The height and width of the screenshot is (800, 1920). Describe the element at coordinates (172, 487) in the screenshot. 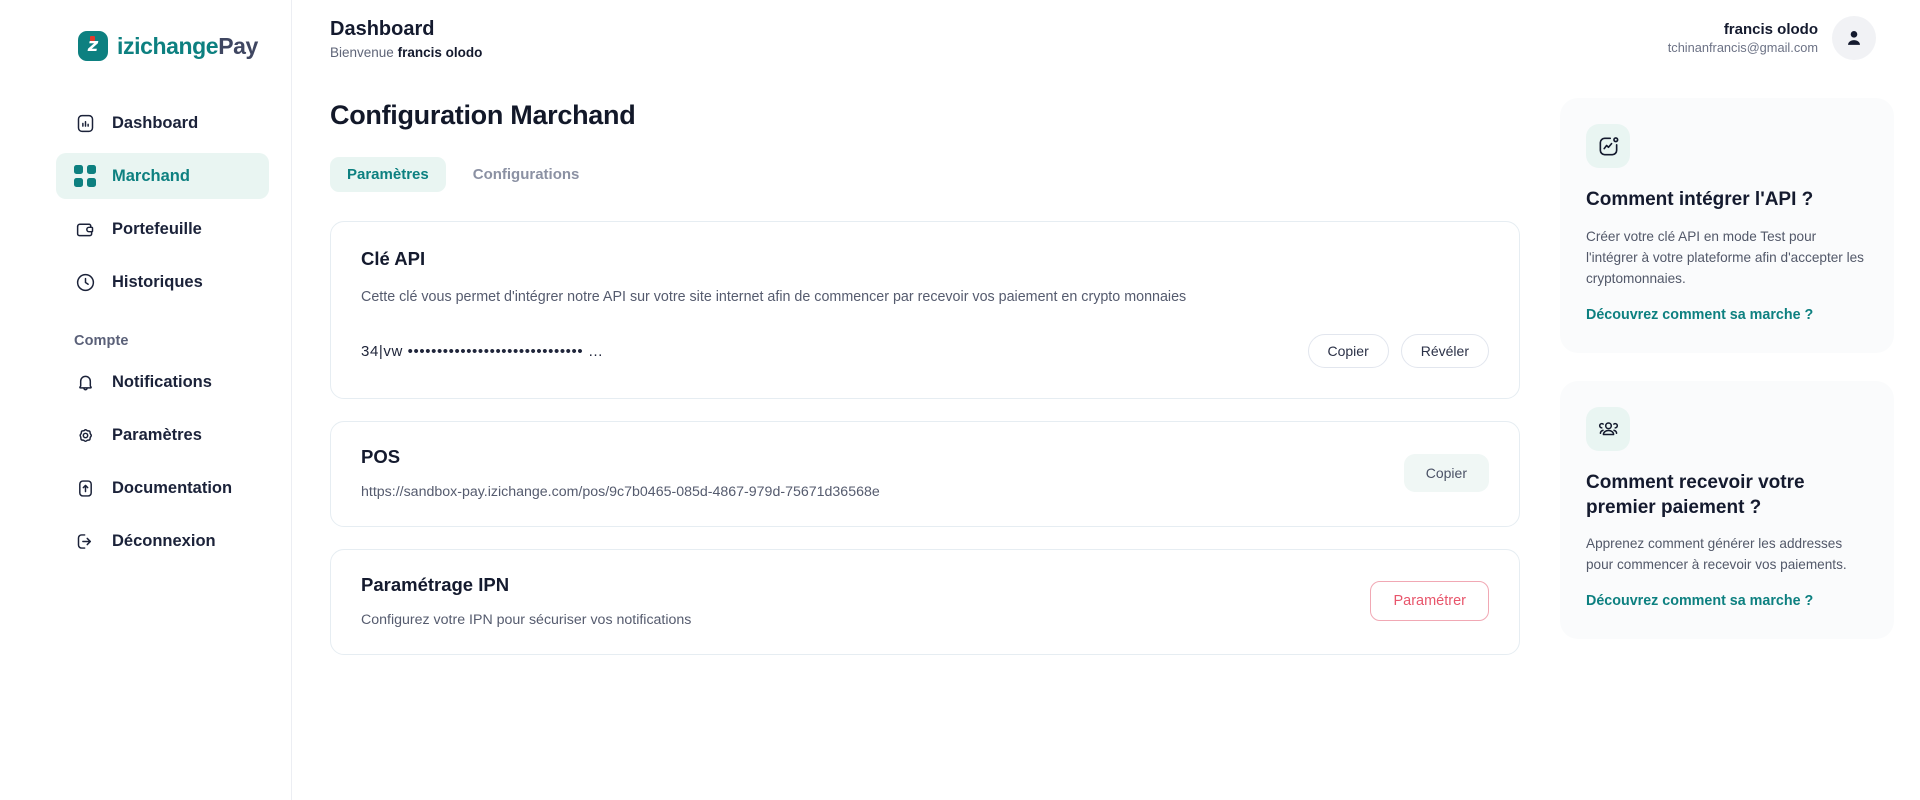

I see `sidebar-item-label: Documentation` at that location.